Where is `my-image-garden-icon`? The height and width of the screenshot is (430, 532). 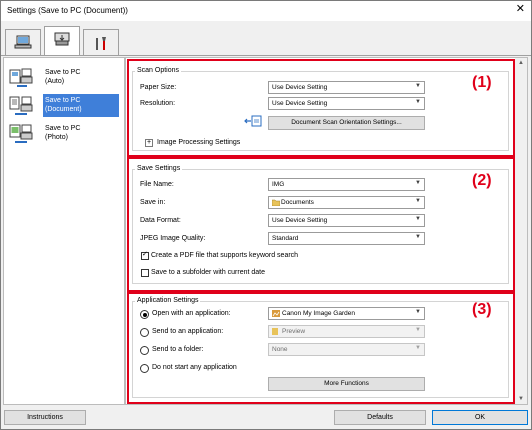 my-image-garden-icon is located at coordinates (276, 313).